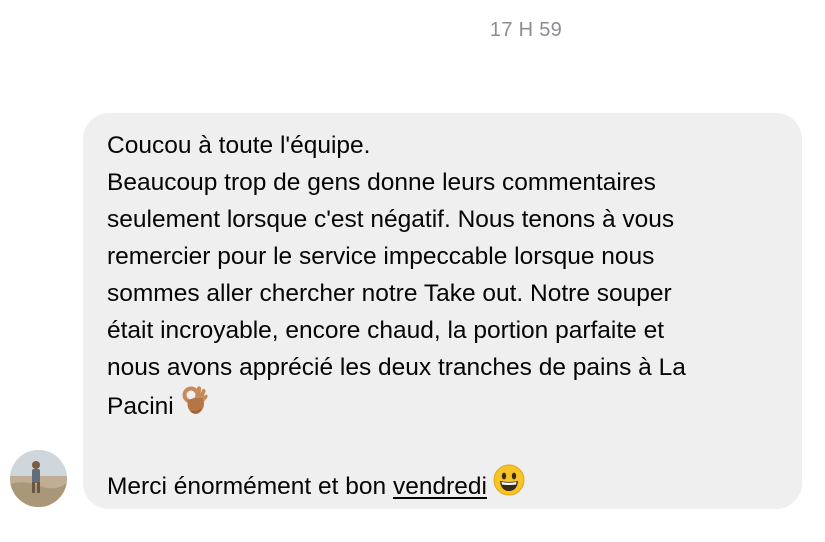 This screenshot has width=825, height=542. Describe the element at coordinates (195, 405) in the screenshot. I see `ok-hand-icon` at that location.